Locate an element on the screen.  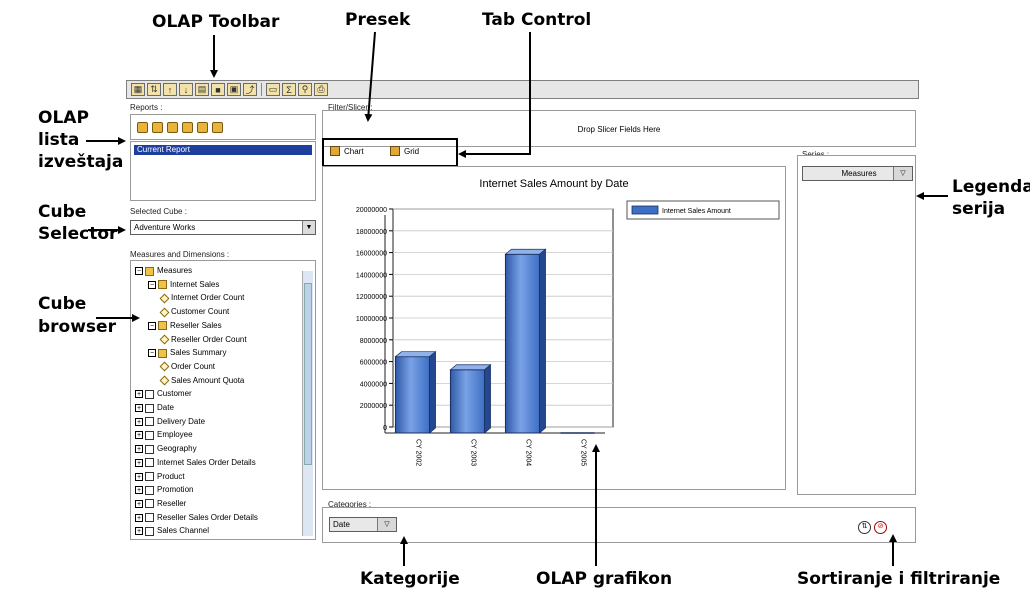
drill-down-icon: ↓ is located at coordinates (186, 89).